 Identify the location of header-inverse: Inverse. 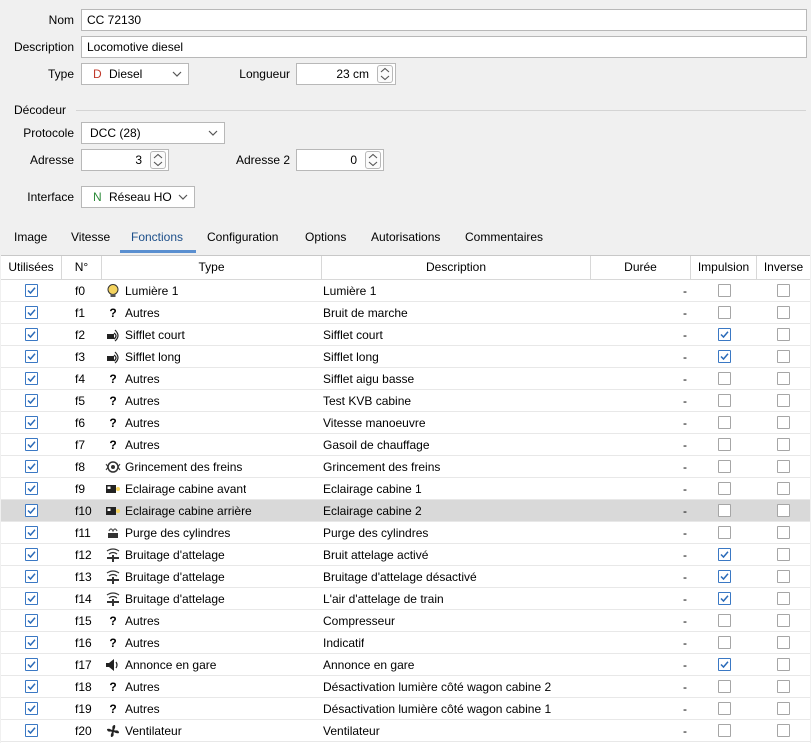
(783, 267).